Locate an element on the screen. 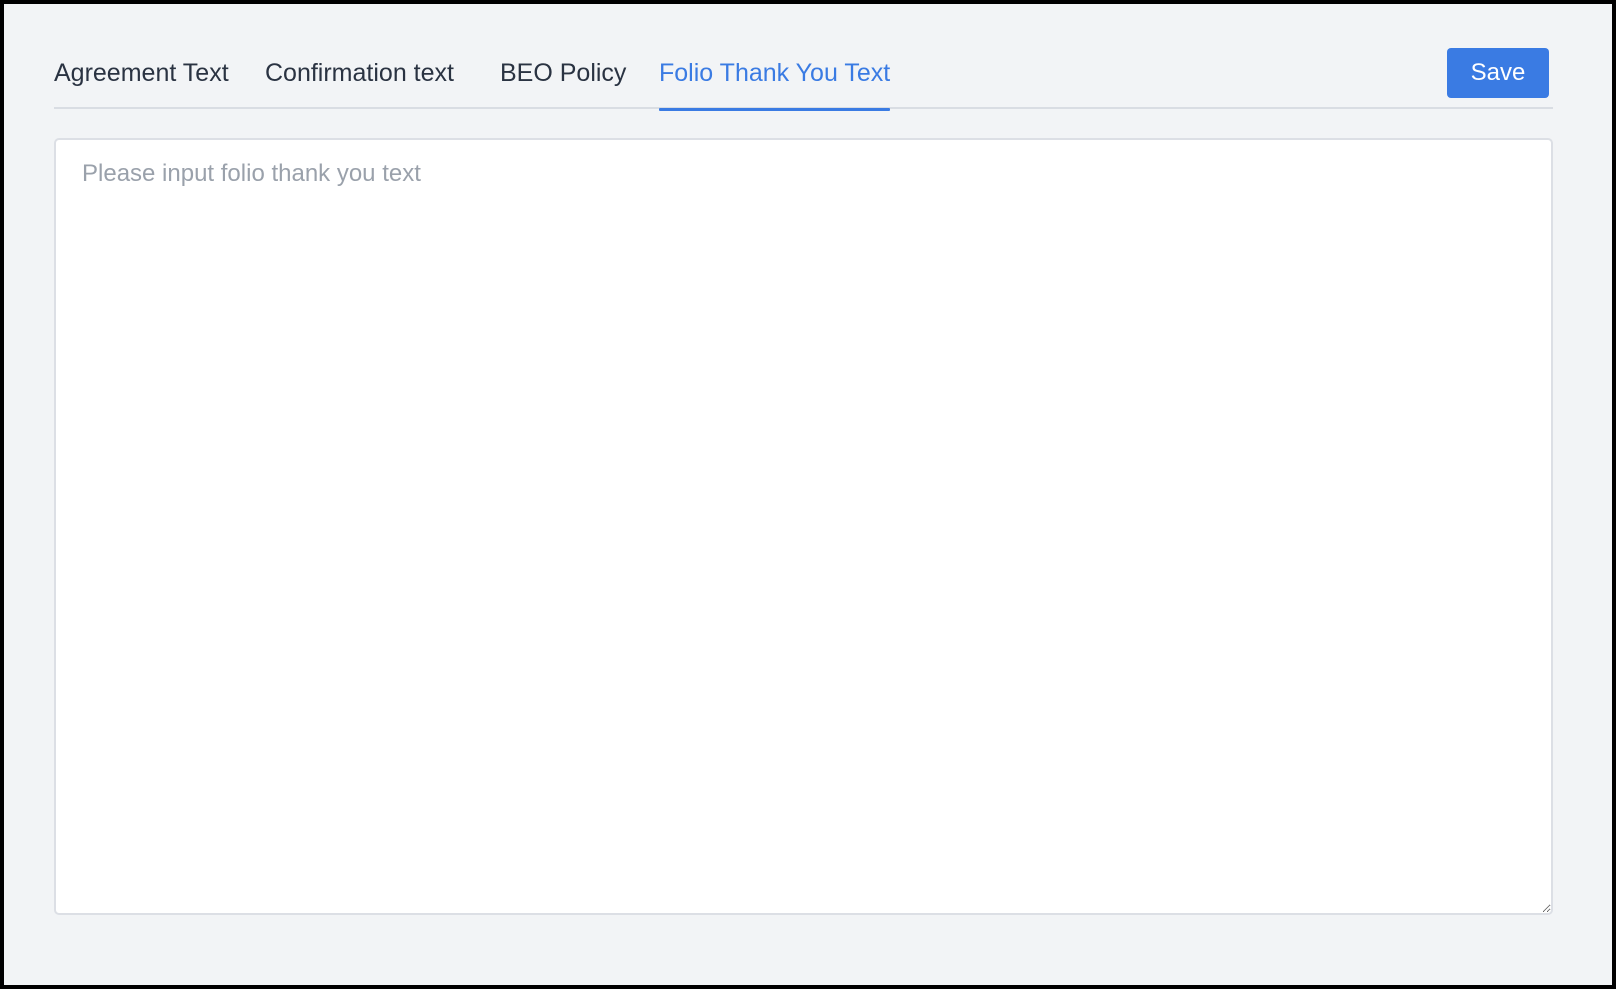 The image size is (1616, 989). tab-beo-policy: BEO Policy is located at coordinates (563, 83).